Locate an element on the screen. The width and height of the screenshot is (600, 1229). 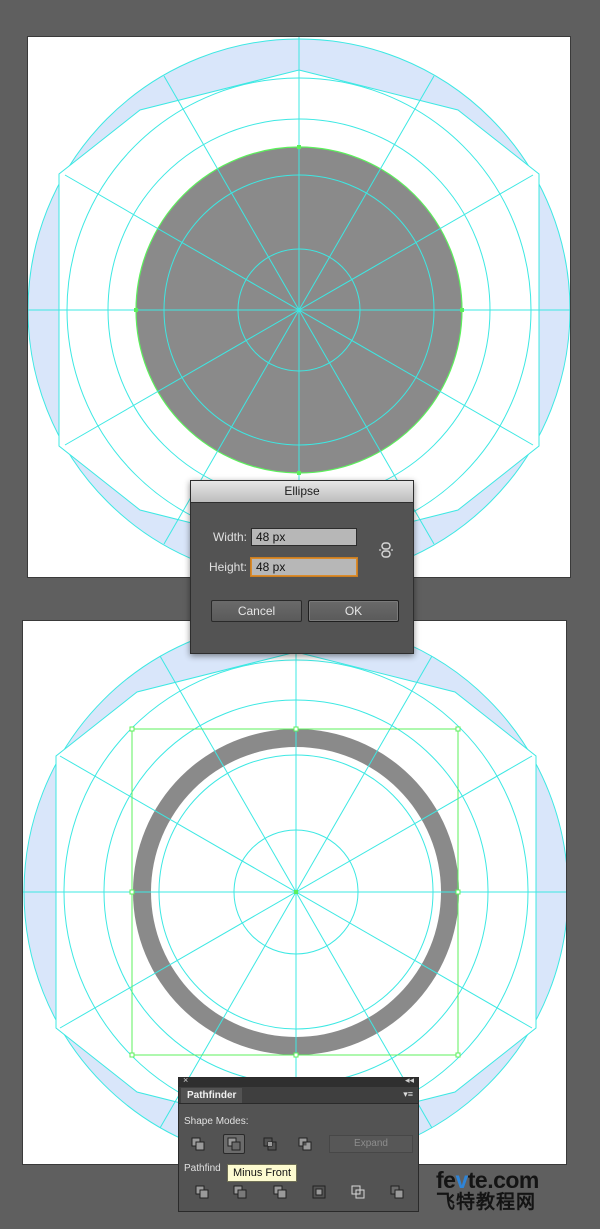
minus-front-tooltip: Minus Front is located at coordinates (262, 1173).